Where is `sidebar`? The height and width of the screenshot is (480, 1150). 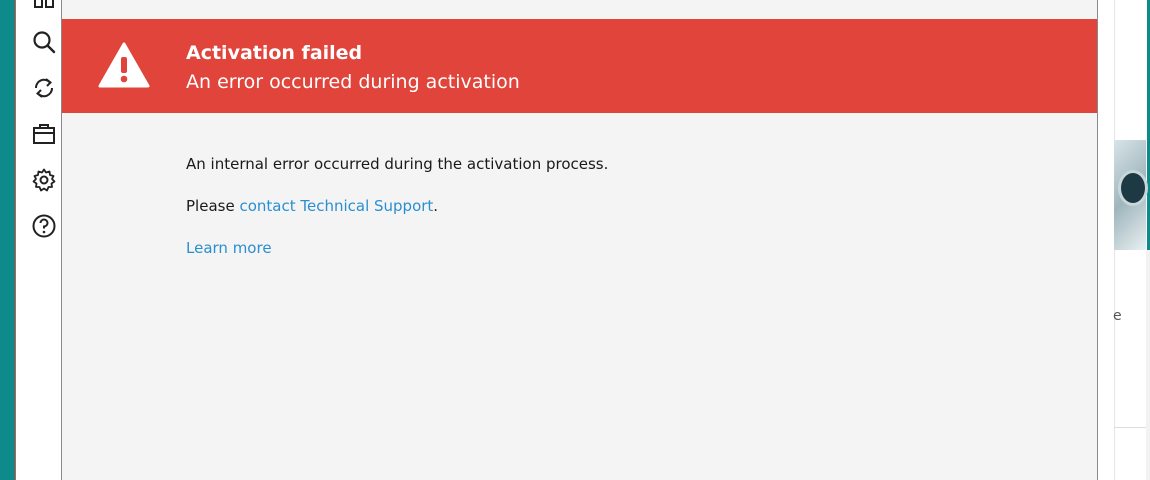
sidebar is located at coordinates (39, 240).